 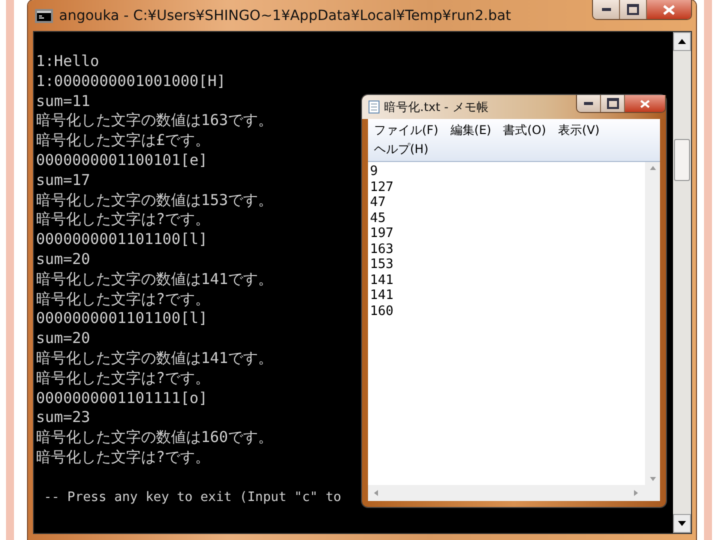 I want to click on console-line: 1:Hello, so click(x=68, y=62).